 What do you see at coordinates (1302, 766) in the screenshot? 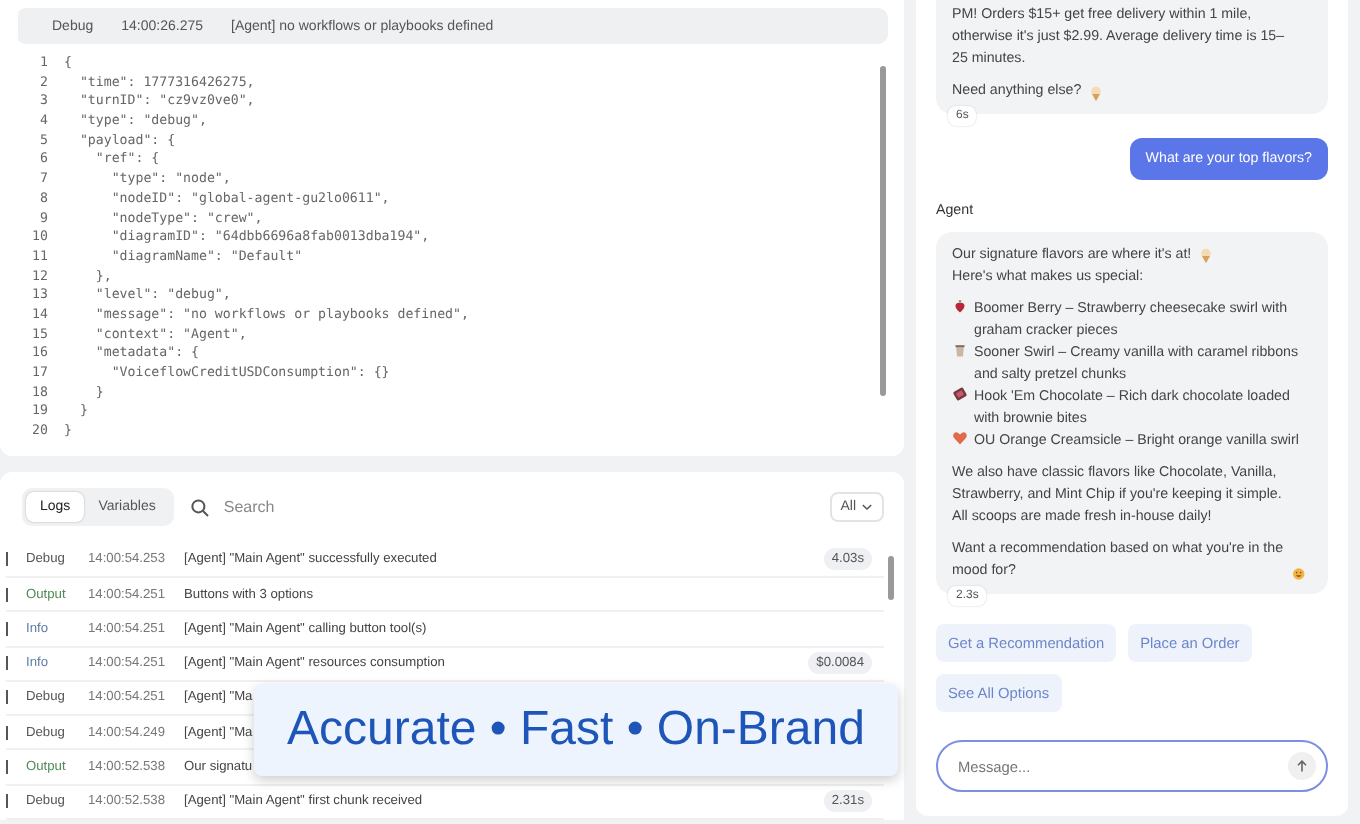
I see `arrow-up-icon` at bounding box center [1302, 766].